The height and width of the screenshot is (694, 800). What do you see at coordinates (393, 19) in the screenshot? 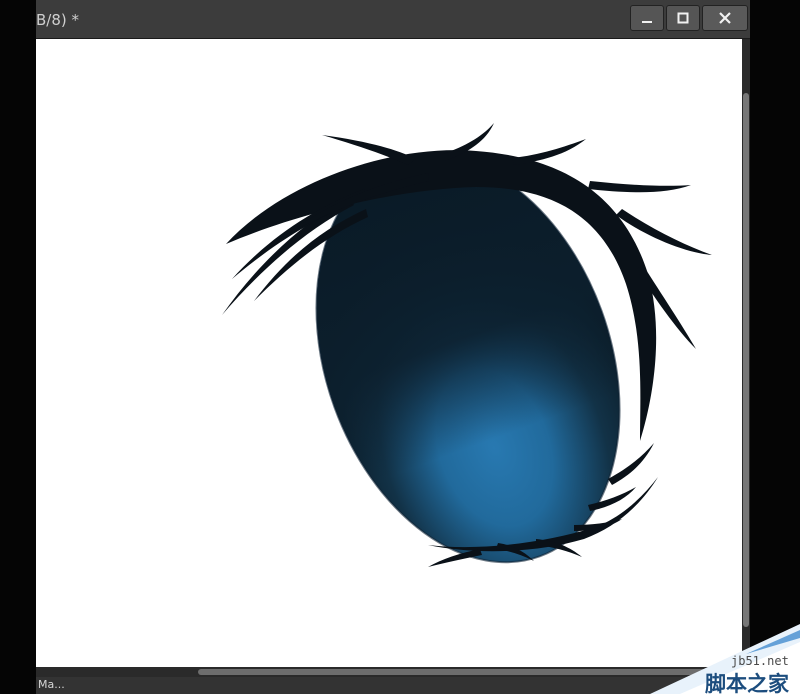
I see `title-bar: B/8) *` at bounding box center [393, 19].